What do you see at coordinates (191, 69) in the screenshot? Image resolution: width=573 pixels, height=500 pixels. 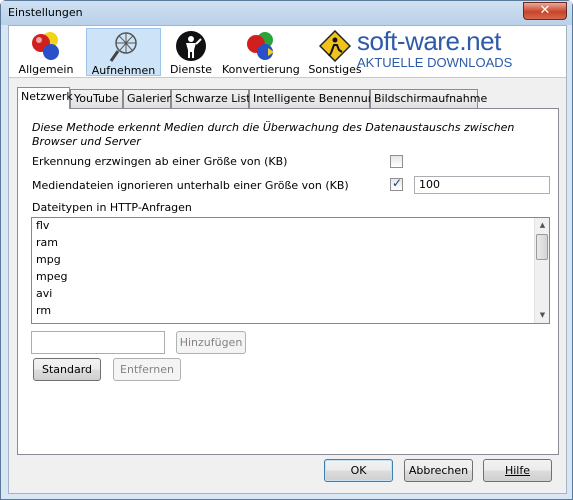 I see `toolbar-label: Dienste` at bounding box center [191, 69].